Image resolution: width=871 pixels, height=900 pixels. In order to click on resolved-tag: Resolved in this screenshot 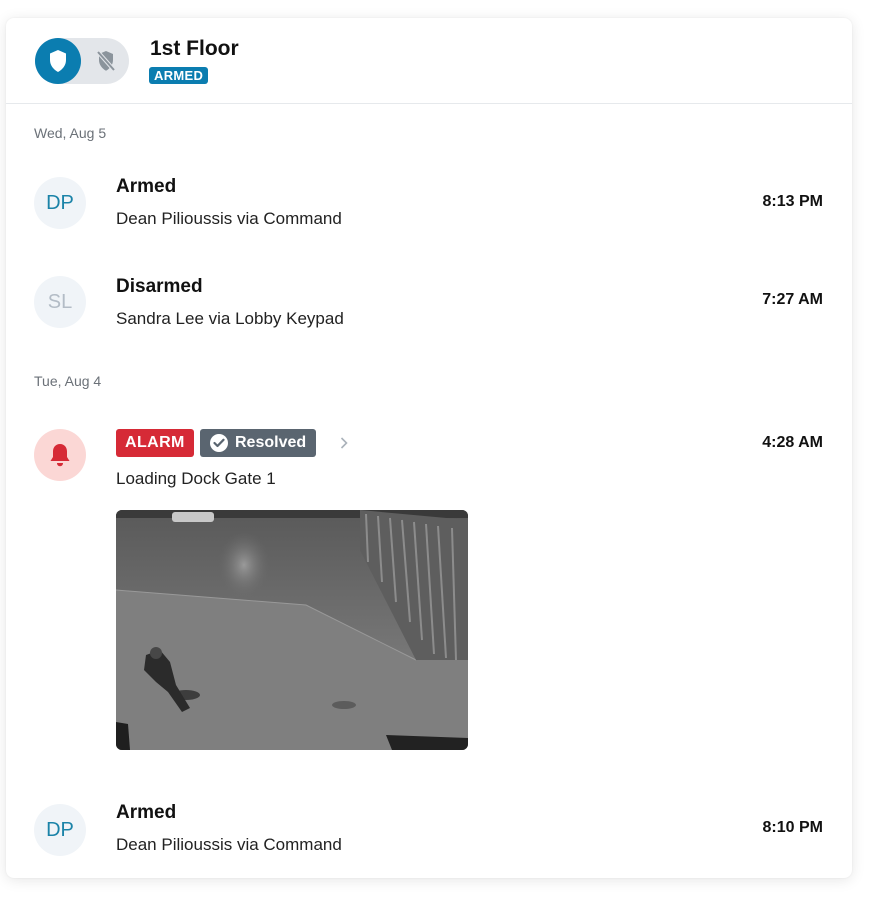, I will do `click(258, 443)`.